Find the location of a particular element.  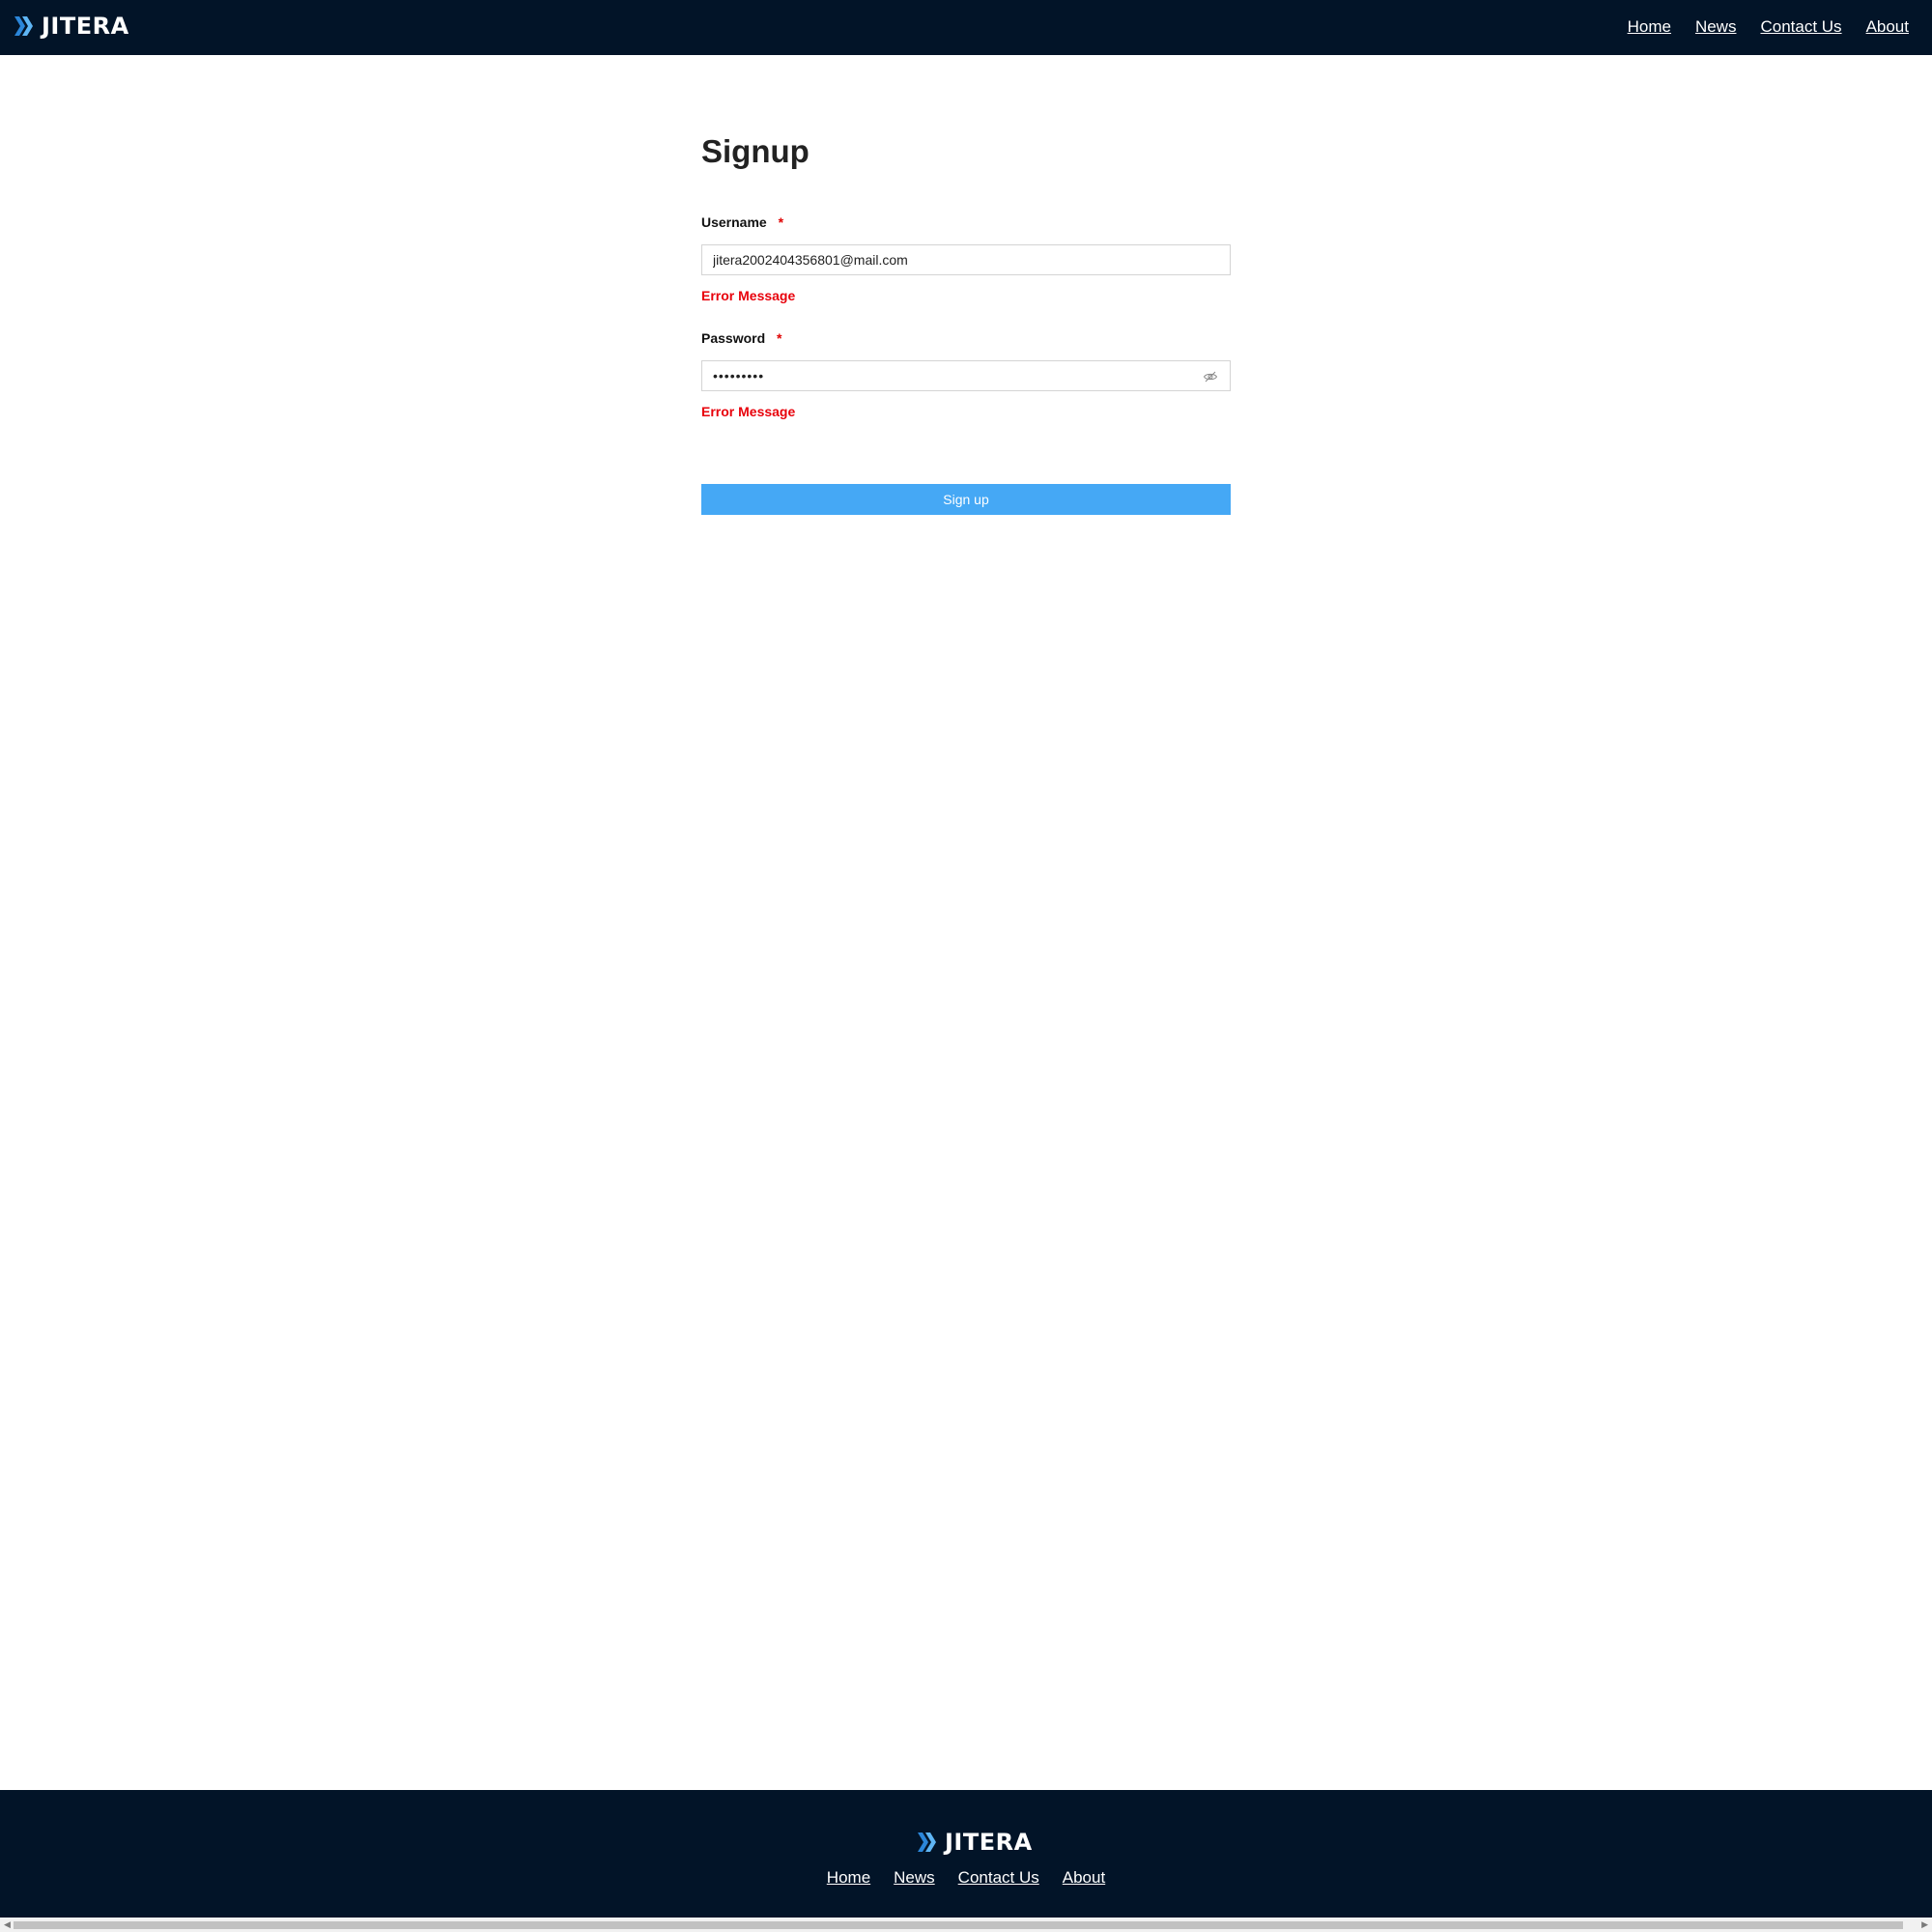

footer-nav: Home News Contact Us About is located at coordinates (966, 1878).